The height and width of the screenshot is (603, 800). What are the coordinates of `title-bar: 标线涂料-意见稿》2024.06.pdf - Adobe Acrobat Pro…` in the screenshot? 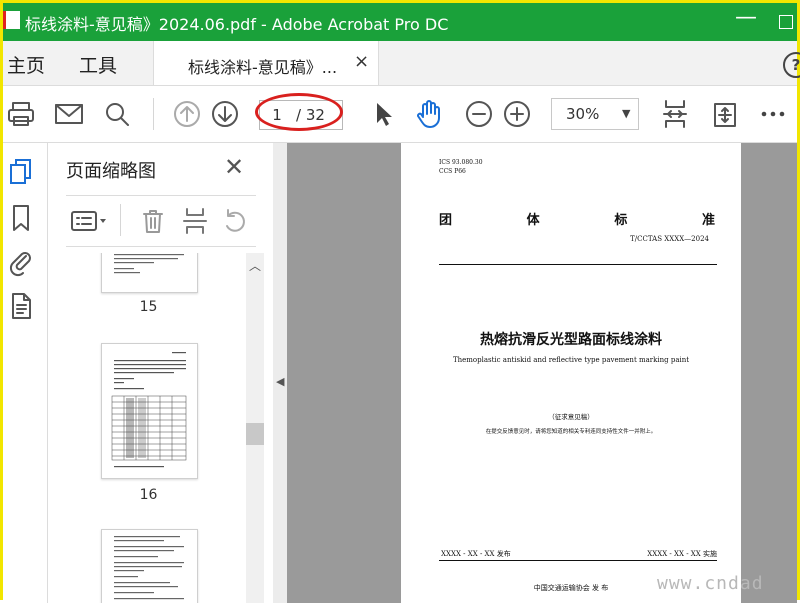 It's located at (400, 22).